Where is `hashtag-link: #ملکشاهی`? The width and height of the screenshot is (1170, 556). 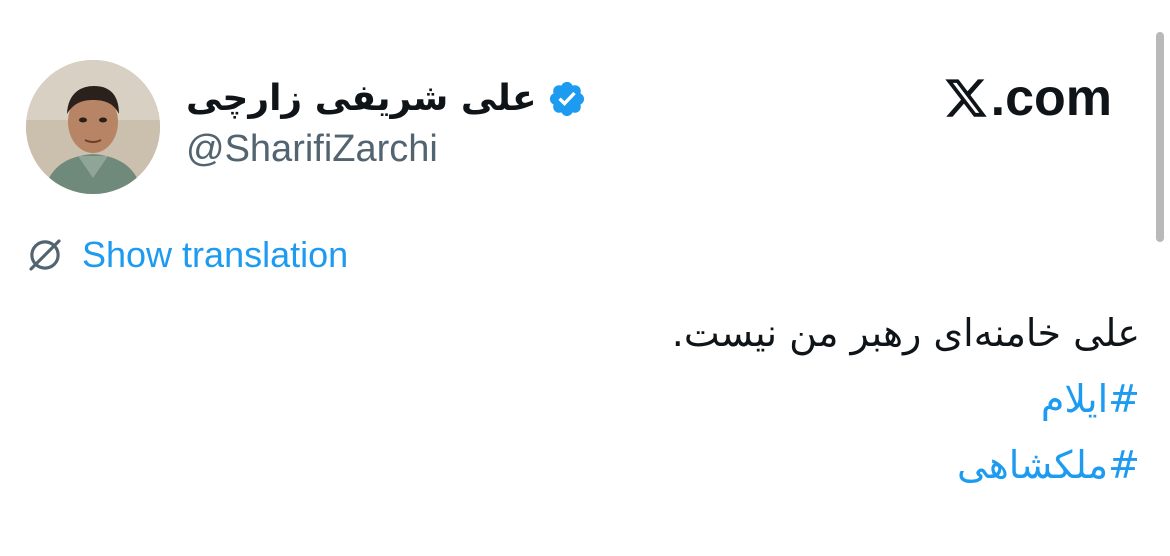 hashtag-link: #ملکشاهی is located at coordinates (906, 465).